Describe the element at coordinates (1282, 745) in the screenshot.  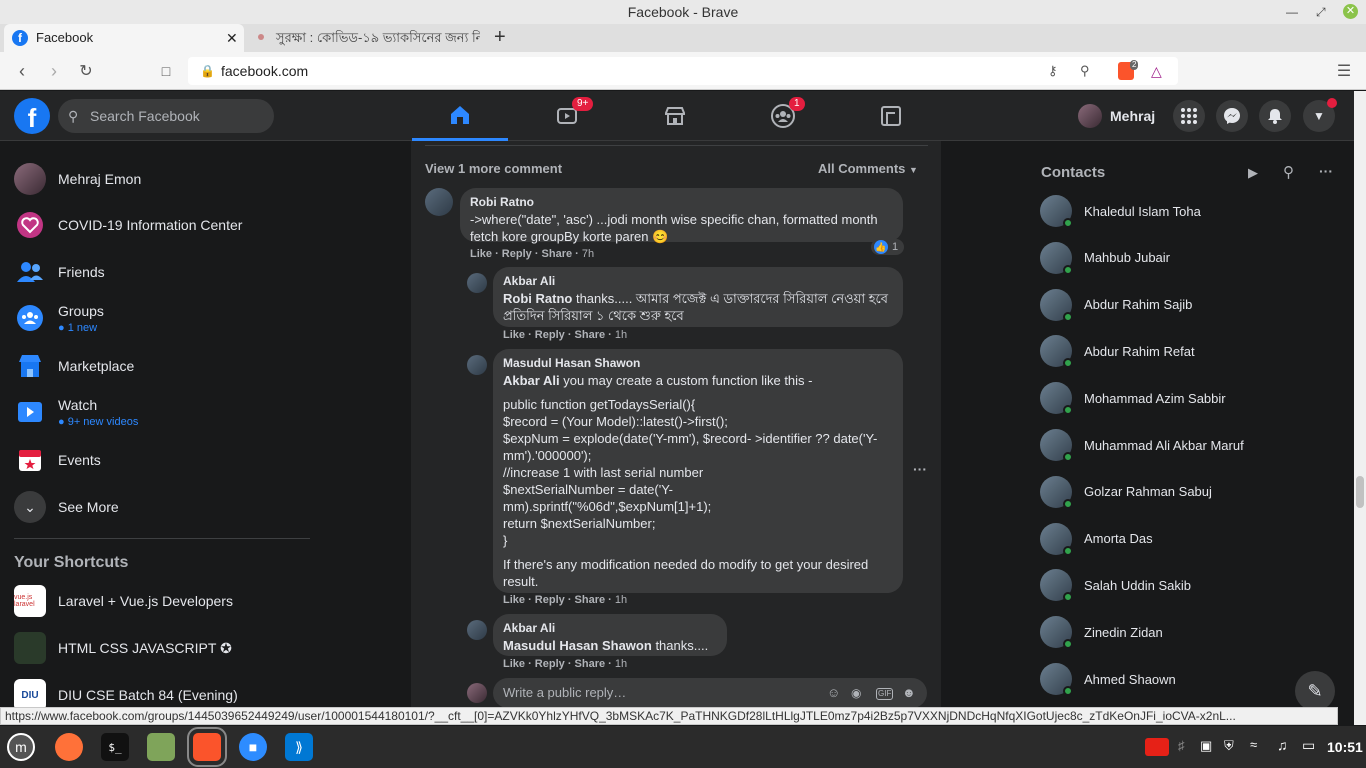
I see `music-icon: ♫` at that location.